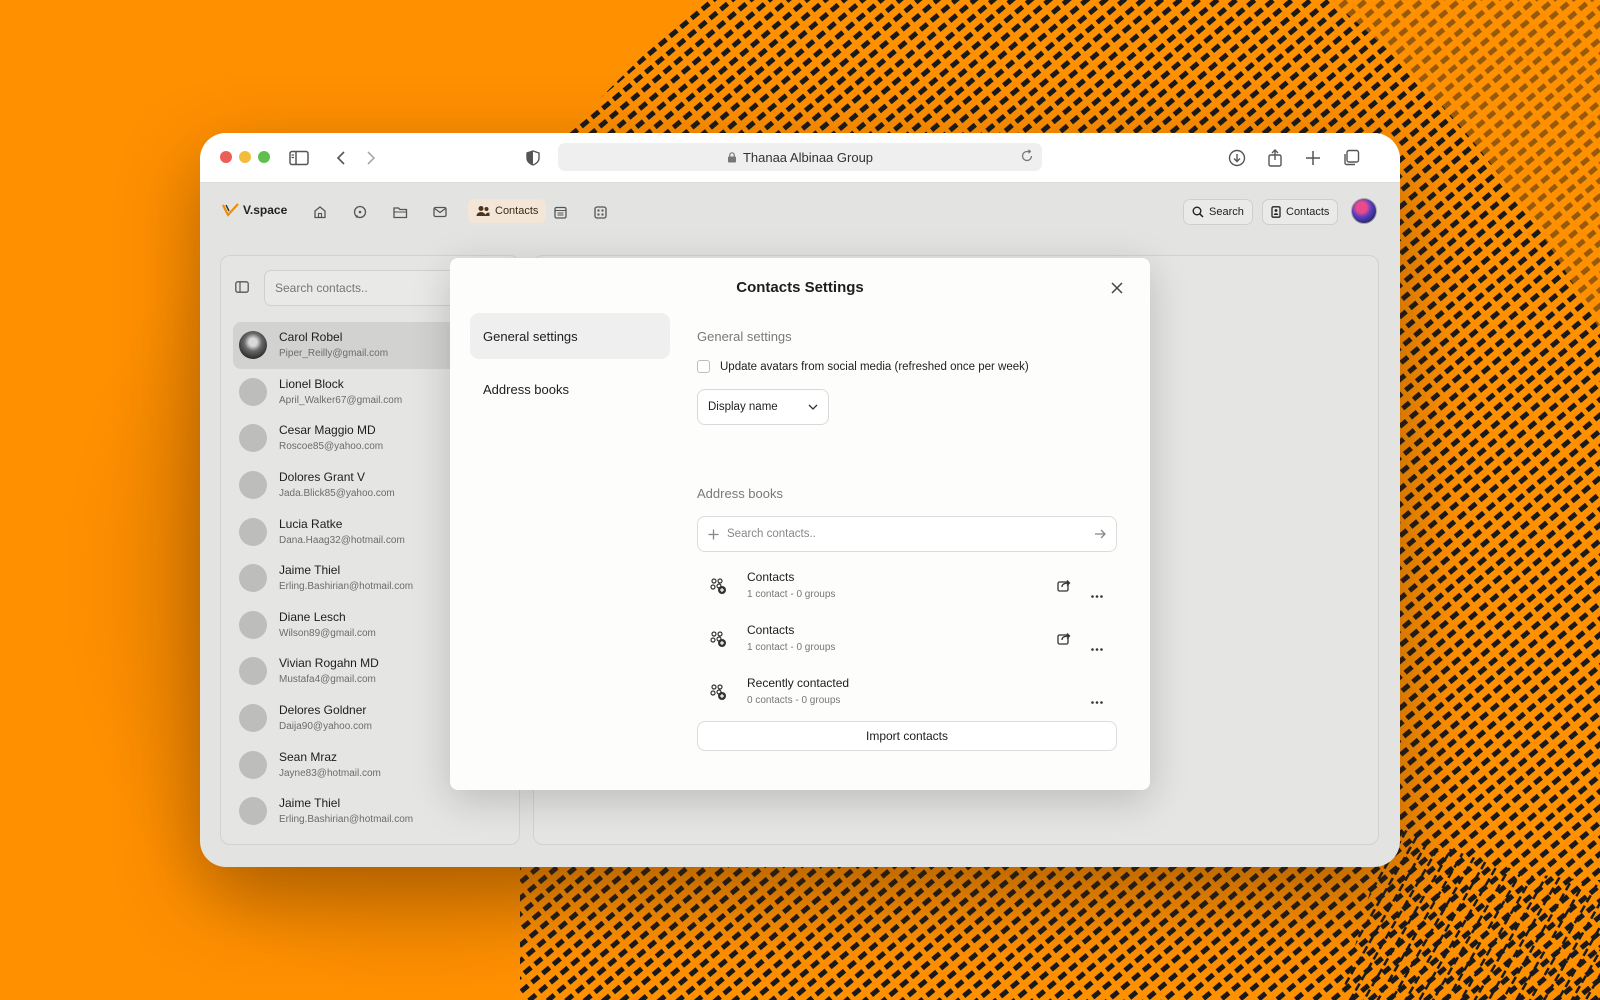  I want to click on display-name-select-value: Display name, so click(743, 407).